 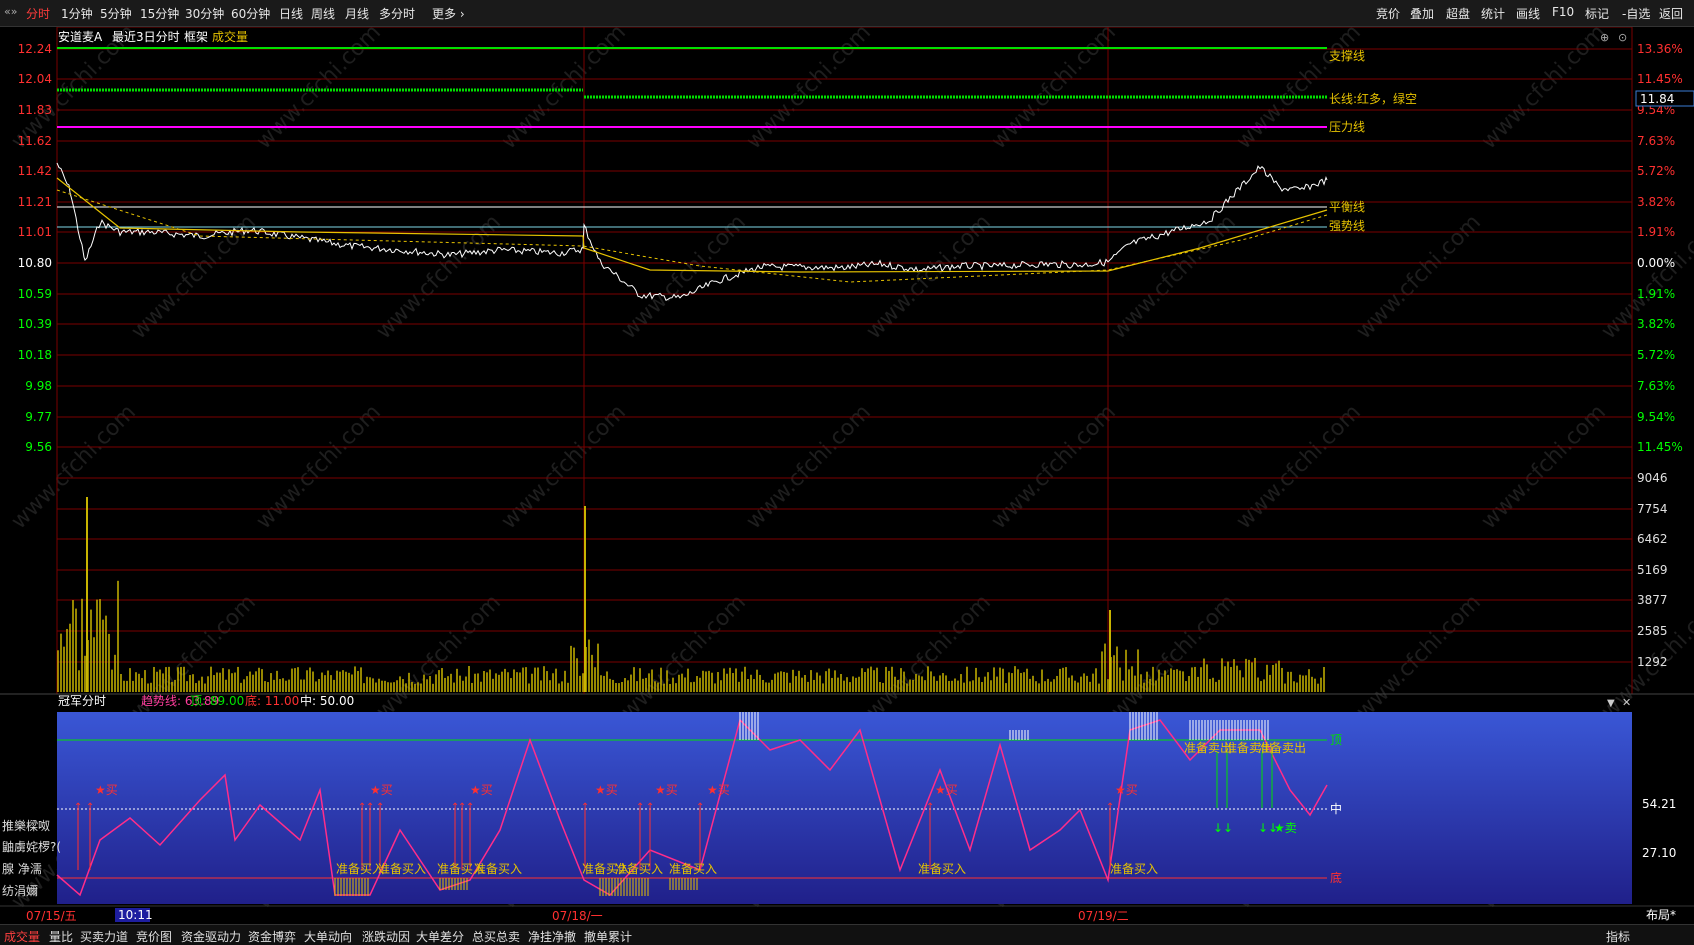 I want to click on volume-tick: 5169, so click(x=1652, y=570).